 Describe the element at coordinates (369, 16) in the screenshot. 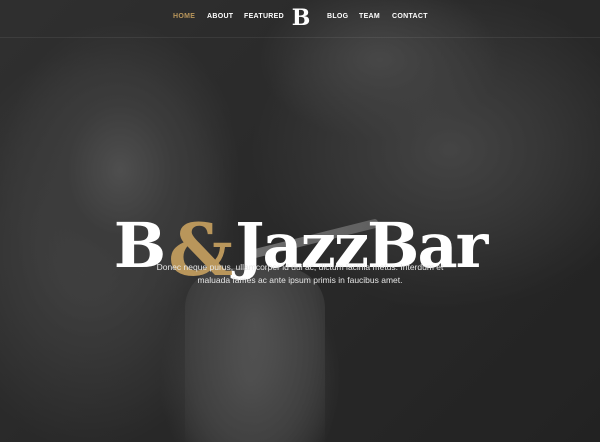

I see `nav-item-team: TEAM` at that location.